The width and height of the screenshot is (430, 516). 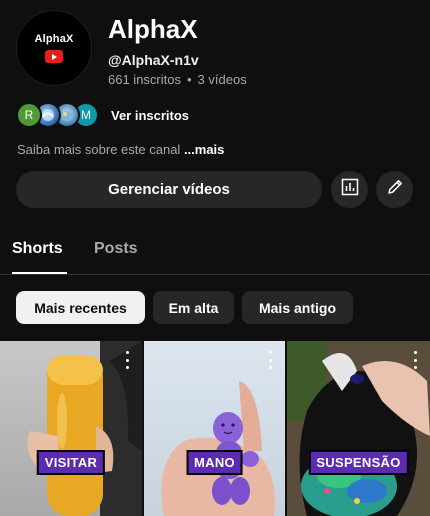 I want to click on filter-chip-oldest: Mais antigo, so click(x=297, y=307).